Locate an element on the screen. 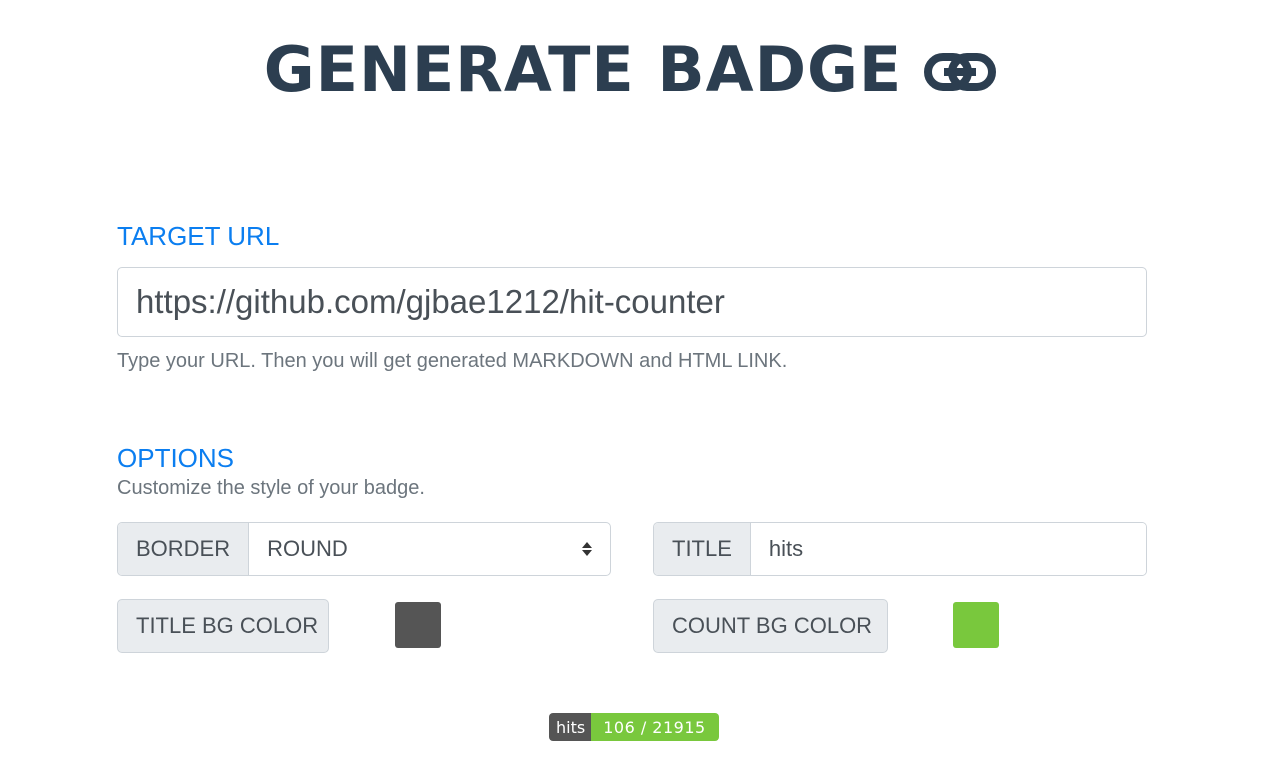  border-select: ROUND is located at coordinates (429, 549).